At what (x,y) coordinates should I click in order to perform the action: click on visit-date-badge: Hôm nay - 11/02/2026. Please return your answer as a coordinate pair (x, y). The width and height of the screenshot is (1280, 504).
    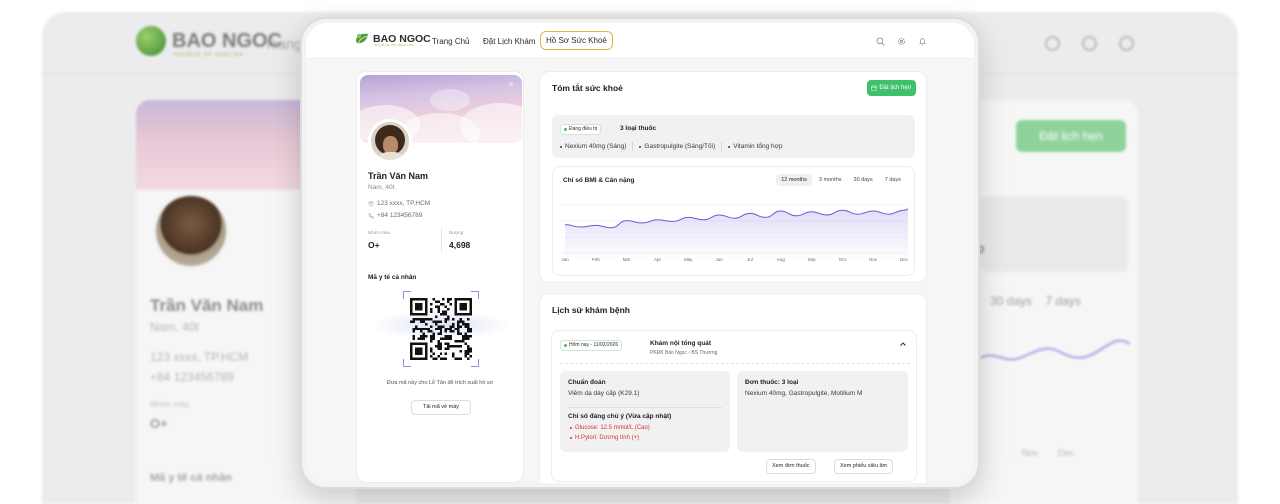
    Looking at the image, I should click on (591, 345).